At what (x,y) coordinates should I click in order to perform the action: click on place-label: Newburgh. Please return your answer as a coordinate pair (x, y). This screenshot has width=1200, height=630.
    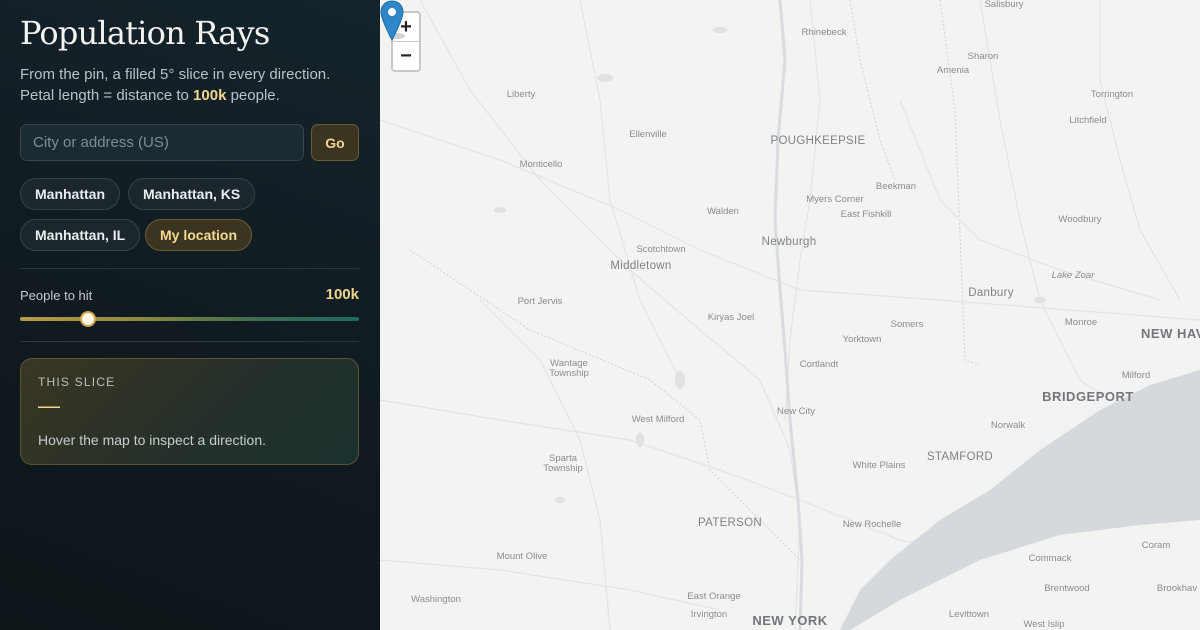
    Looking at the image, I should click on (789, 242).